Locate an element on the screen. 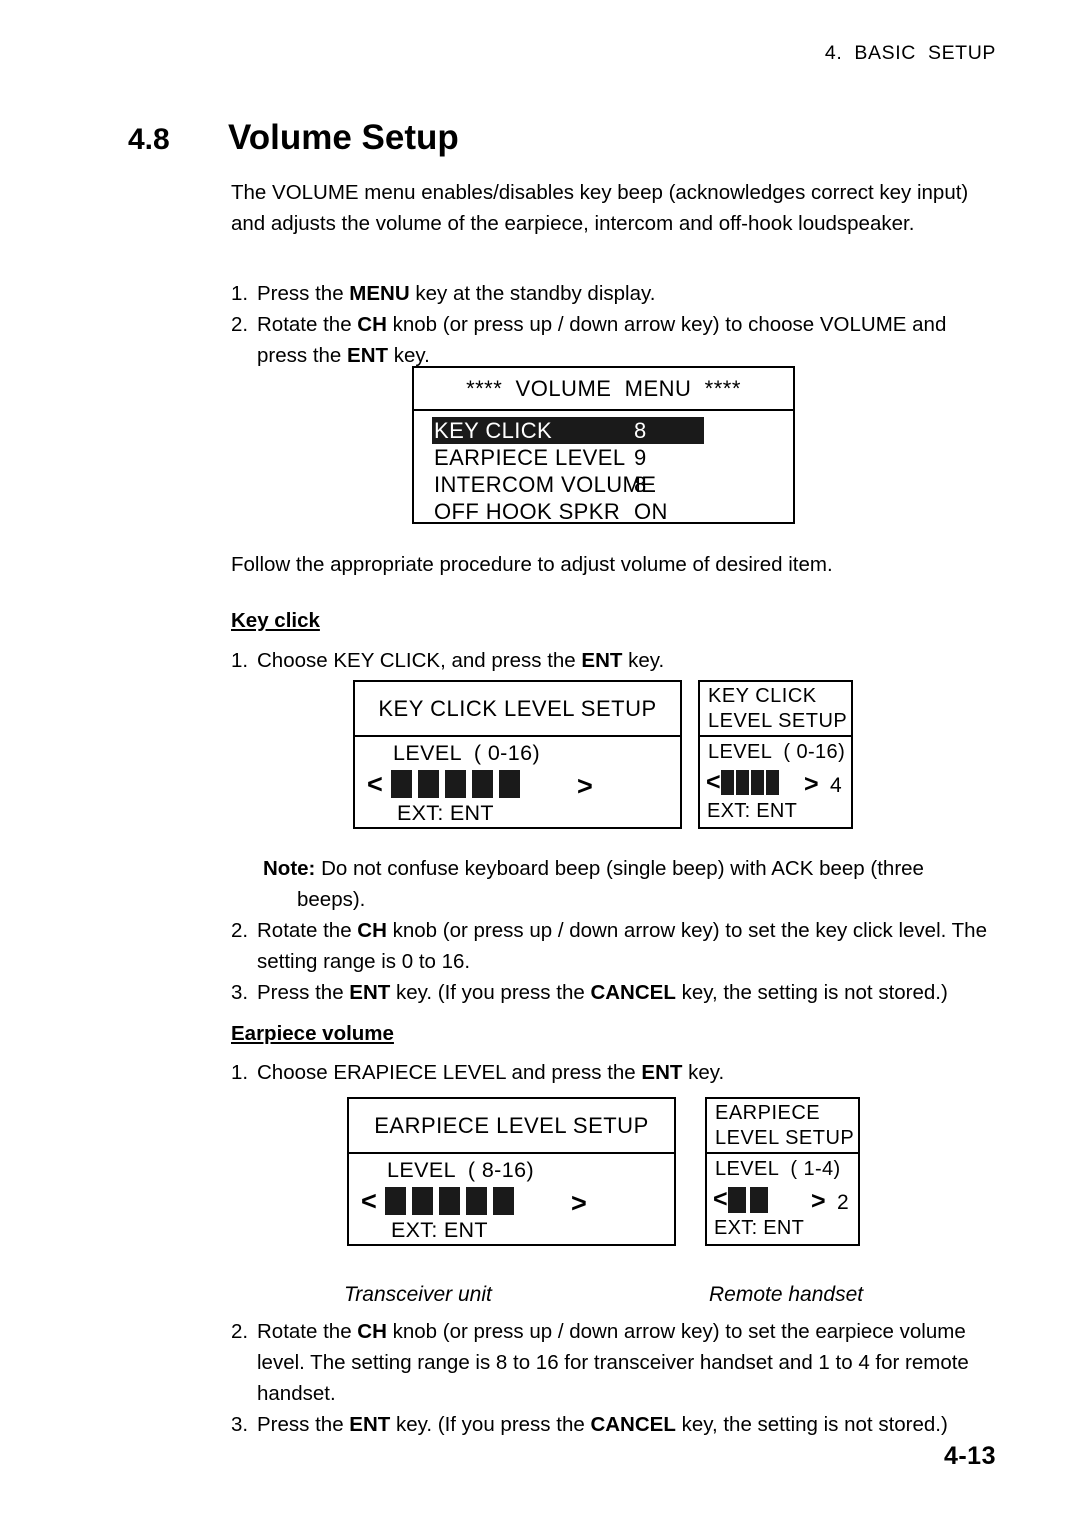  menu-row-off-hook-spkr: OFF HOOK SPKR ON is located at coordinates (613, 511).